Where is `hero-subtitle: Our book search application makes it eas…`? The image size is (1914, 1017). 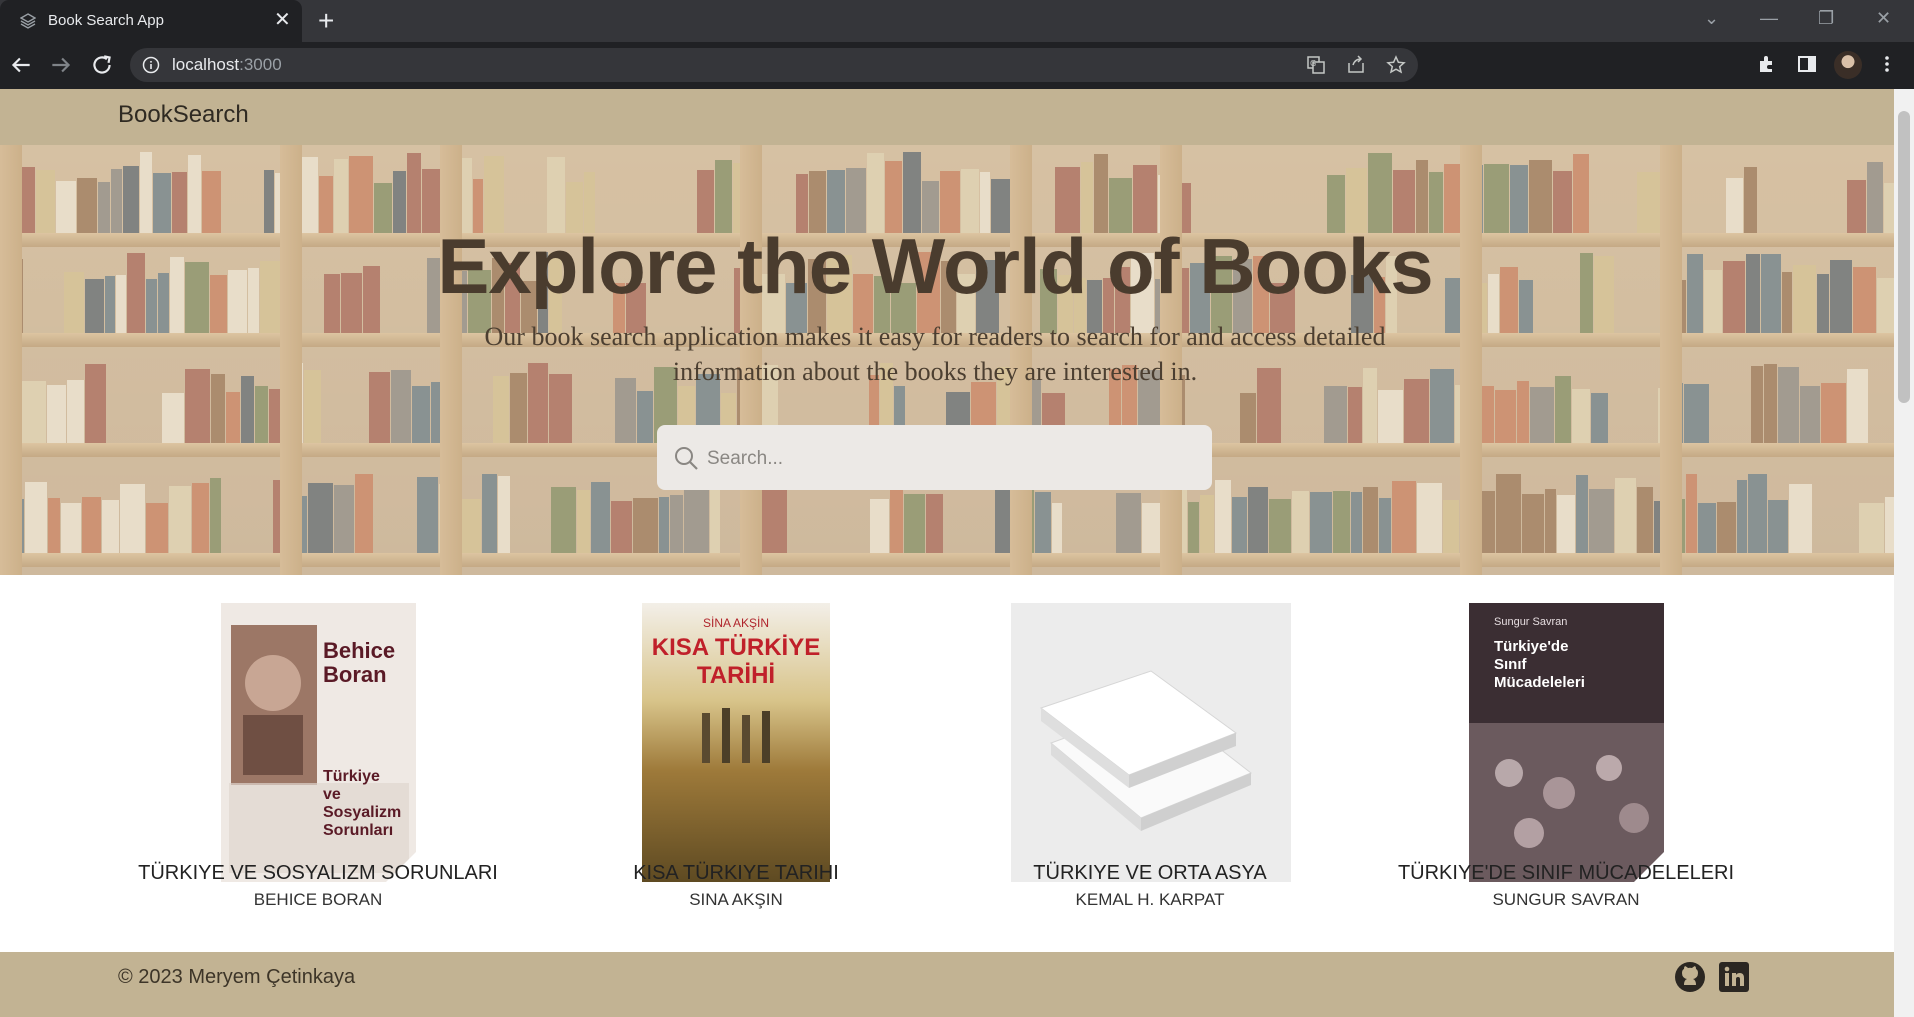 hero-subtitle: Our book search application makes it eas… is located at coordinates (935, 354).